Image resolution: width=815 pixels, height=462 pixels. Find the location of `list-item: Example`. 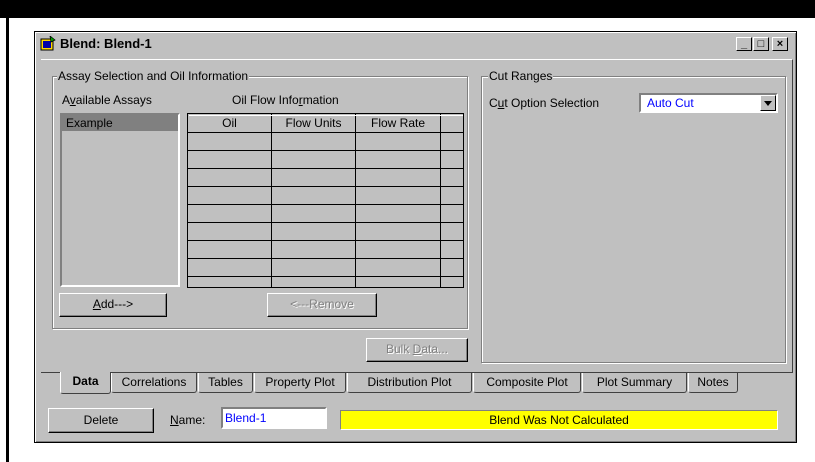

list-item: Example is located at coordinates (120, 123).